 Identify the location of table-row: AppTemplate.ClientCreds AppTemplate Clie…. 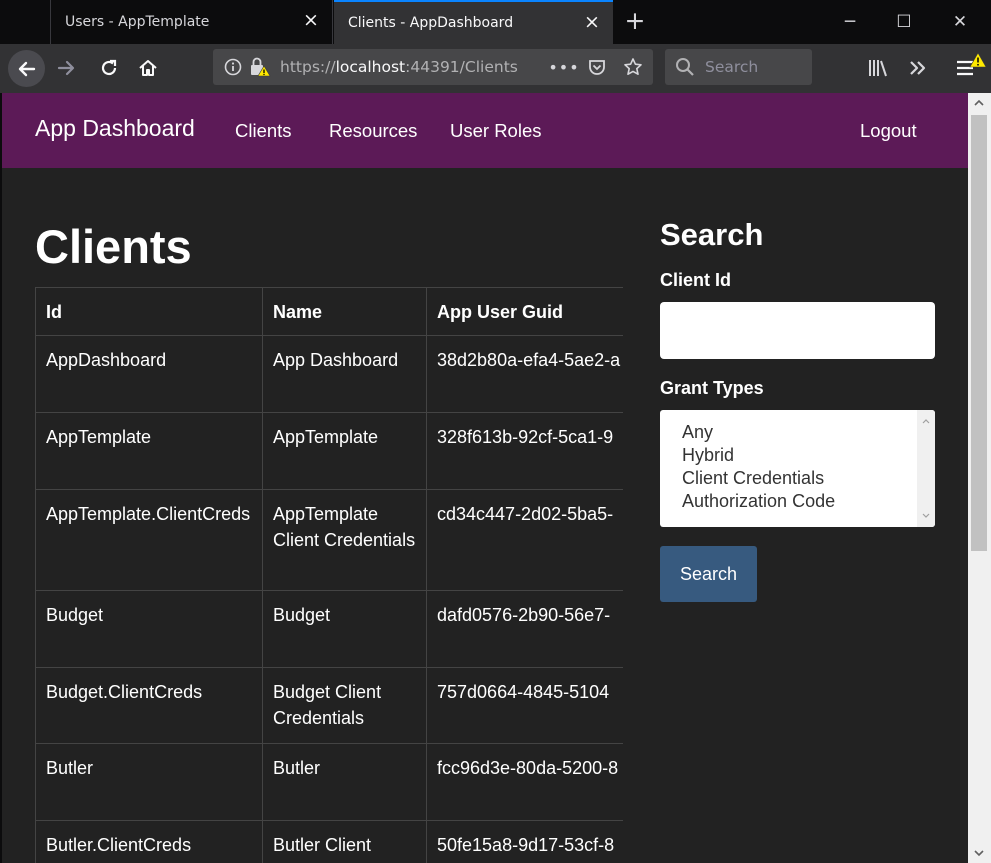
(329, 540).